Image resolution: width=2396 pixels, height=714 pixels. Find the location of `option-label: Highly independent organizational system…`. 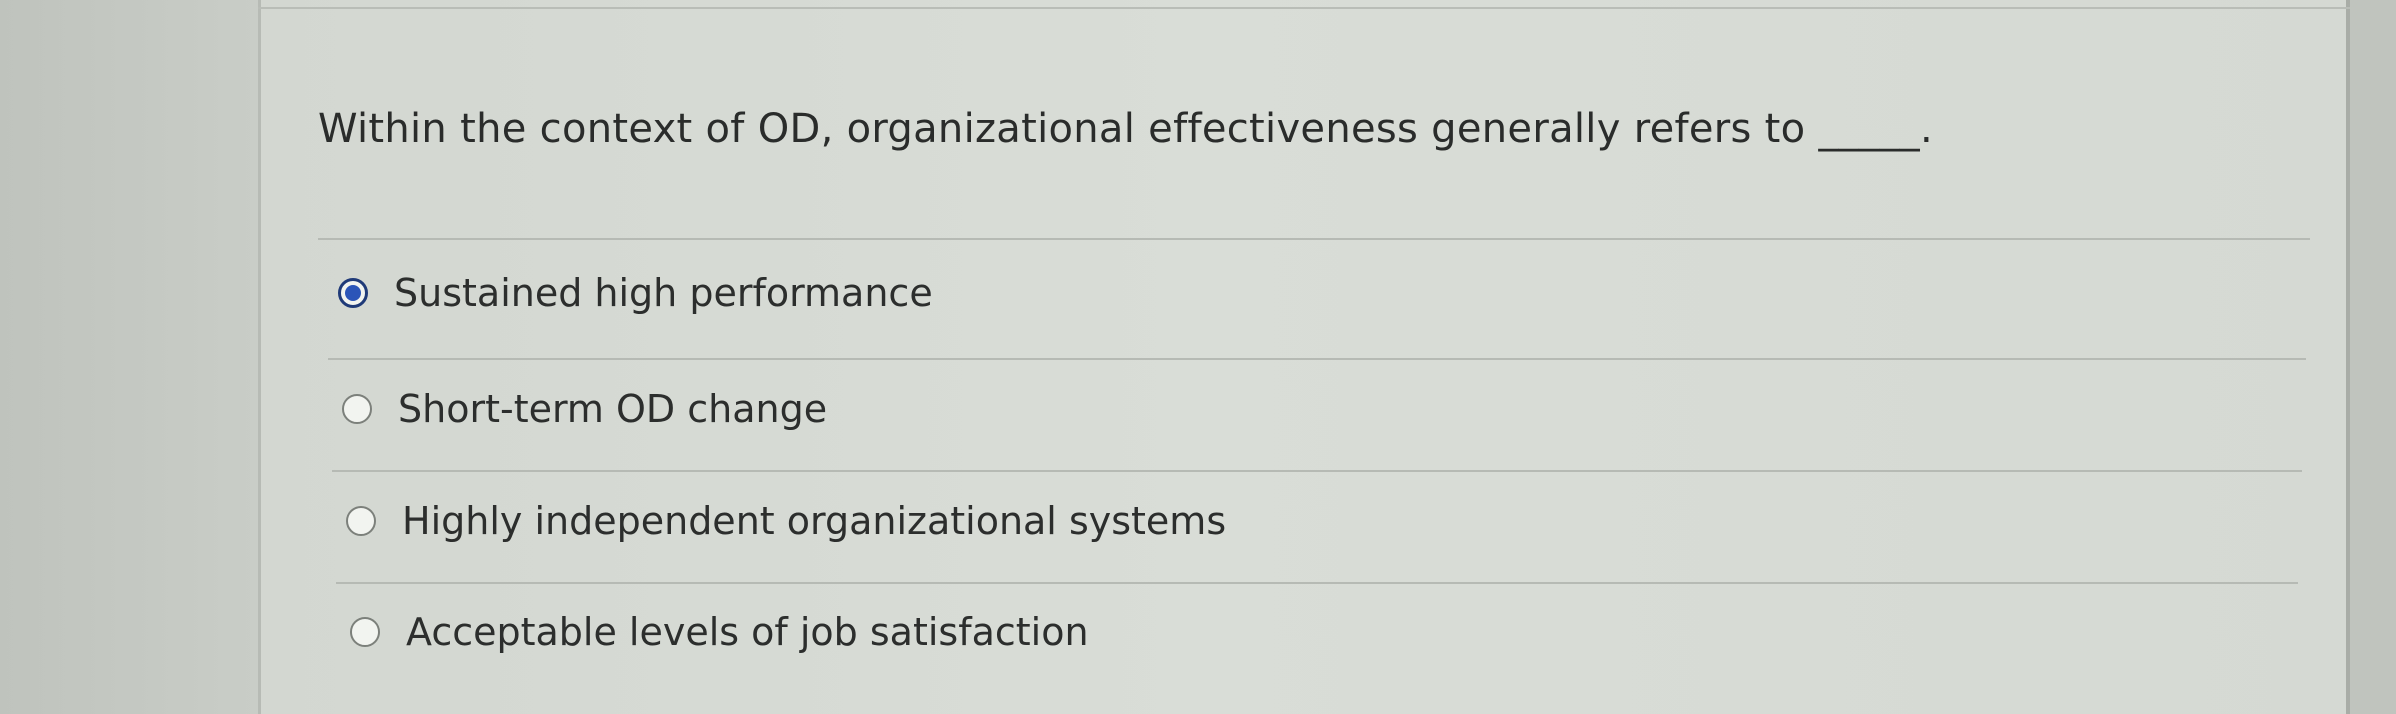

option-label: Highly independent organizational system… is located at coordinates (814, 521).